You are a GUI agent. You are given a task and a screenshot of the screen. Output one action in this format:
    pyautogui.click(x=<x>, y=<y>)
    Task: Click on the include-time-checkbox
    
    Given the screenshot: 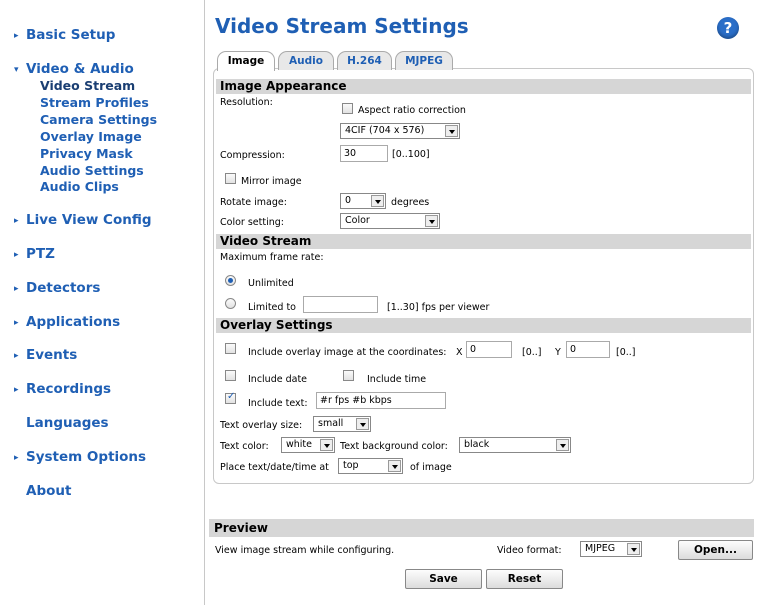 What is the action you would take?
    pyautogui.click(x=348, y=375)
    